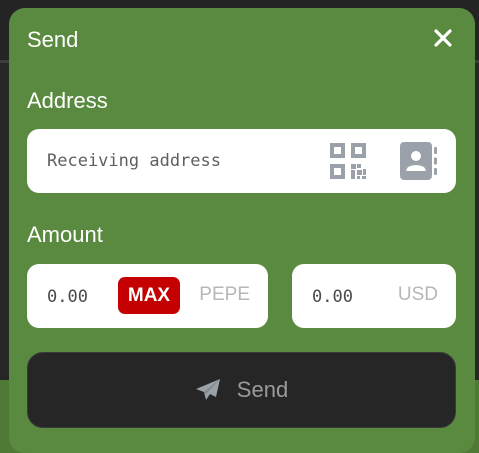 This screenshot has width=479, height=453. I want to click on close-icon, so click(443, 38).